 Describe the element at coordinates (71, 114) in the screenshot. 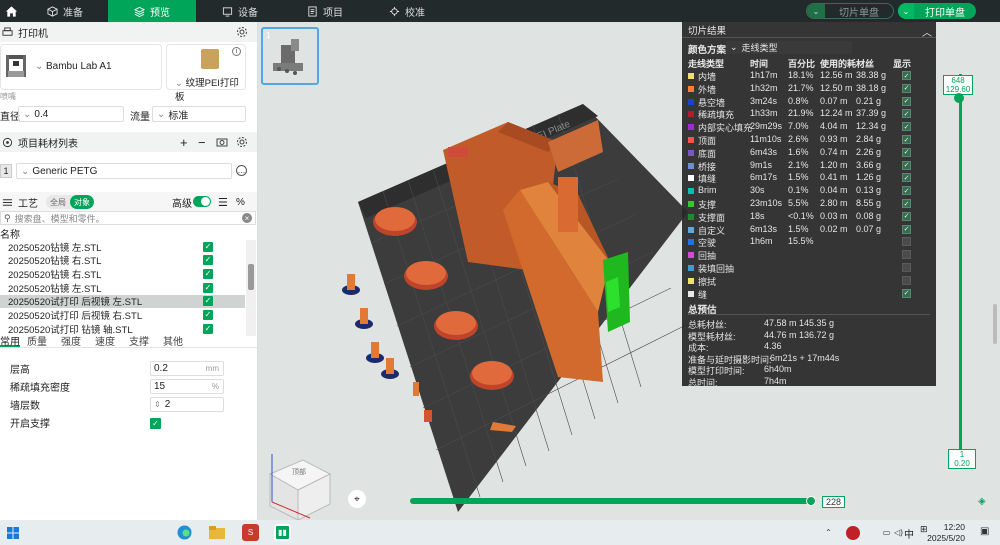

I see `nozzle-diameter-select: ⌄ 0.4` at that location.